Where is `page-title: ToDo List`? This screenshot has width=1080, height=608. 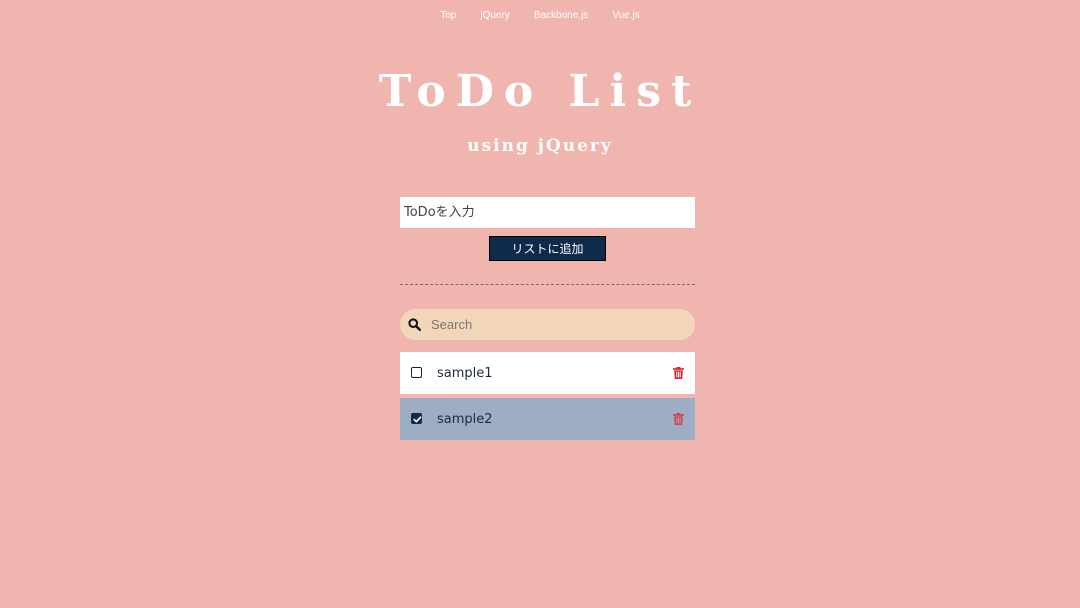 page-title: ToDo List is located at coordinates (540, 91).